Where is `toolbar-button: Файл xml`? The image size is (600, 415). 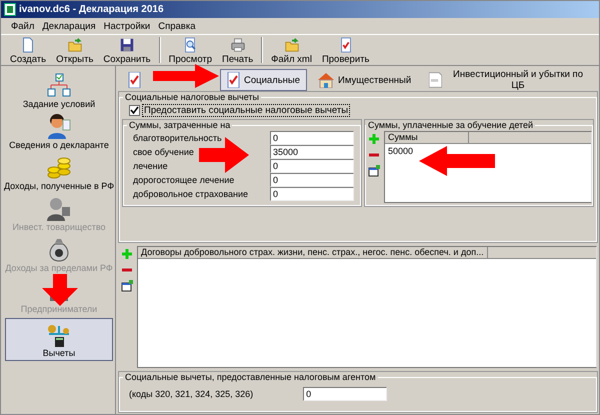 toolbar-button: Файл xml is located at coordinates (291, 50).